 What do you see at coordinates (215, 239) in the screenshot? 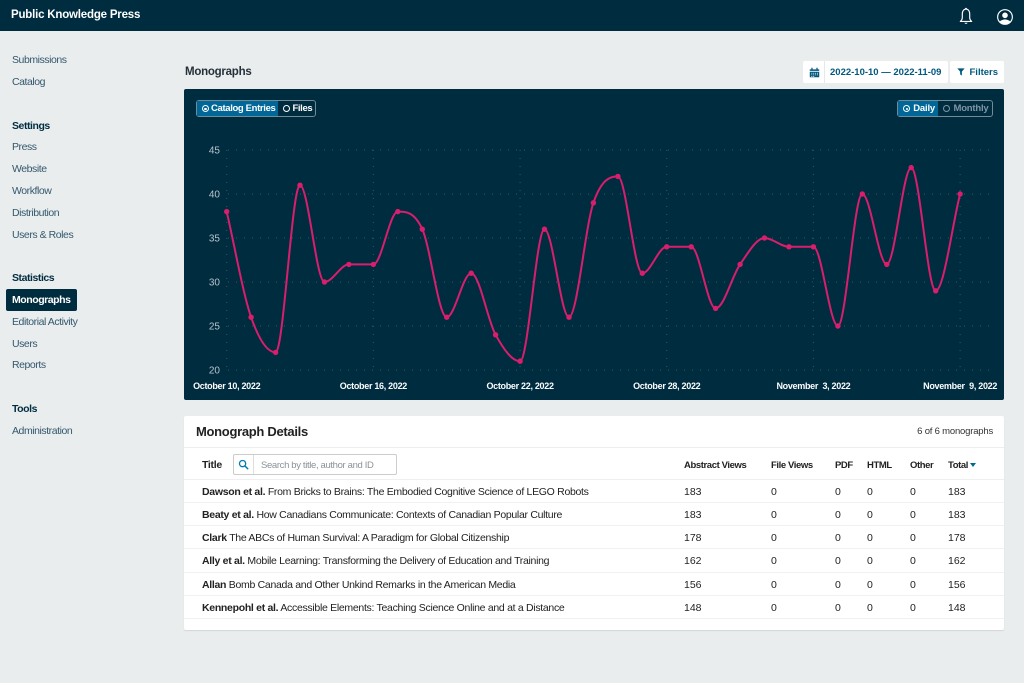
I see `svg-text: 35` at bounding box center [215, 239].